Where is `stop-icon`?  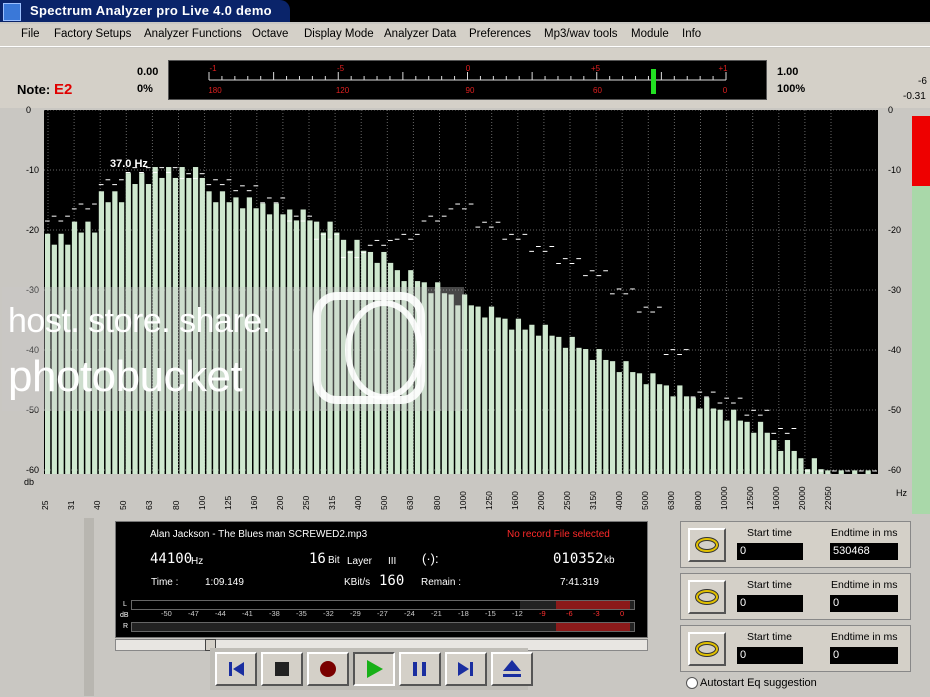
stop-icon is located at coordinates (282, 669).